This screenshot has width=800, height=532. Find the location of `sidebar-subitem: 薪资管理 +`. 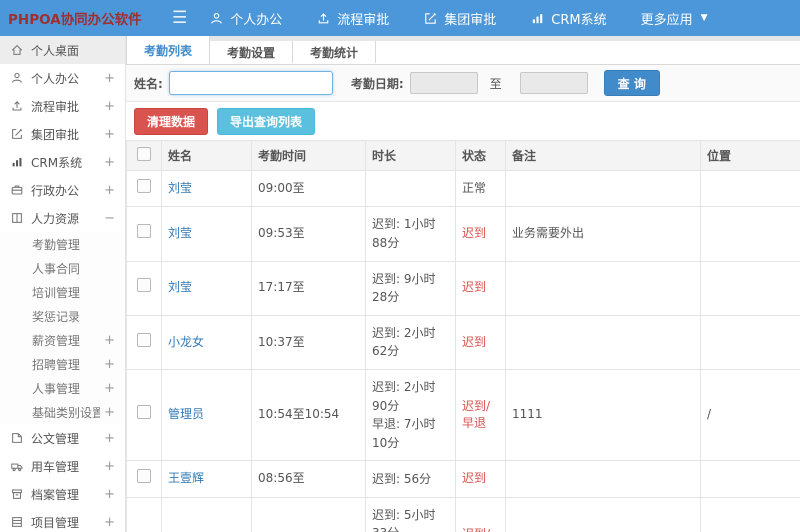

sidebar-subitem: 薪资管理 + is located at coordinates (62, 340).